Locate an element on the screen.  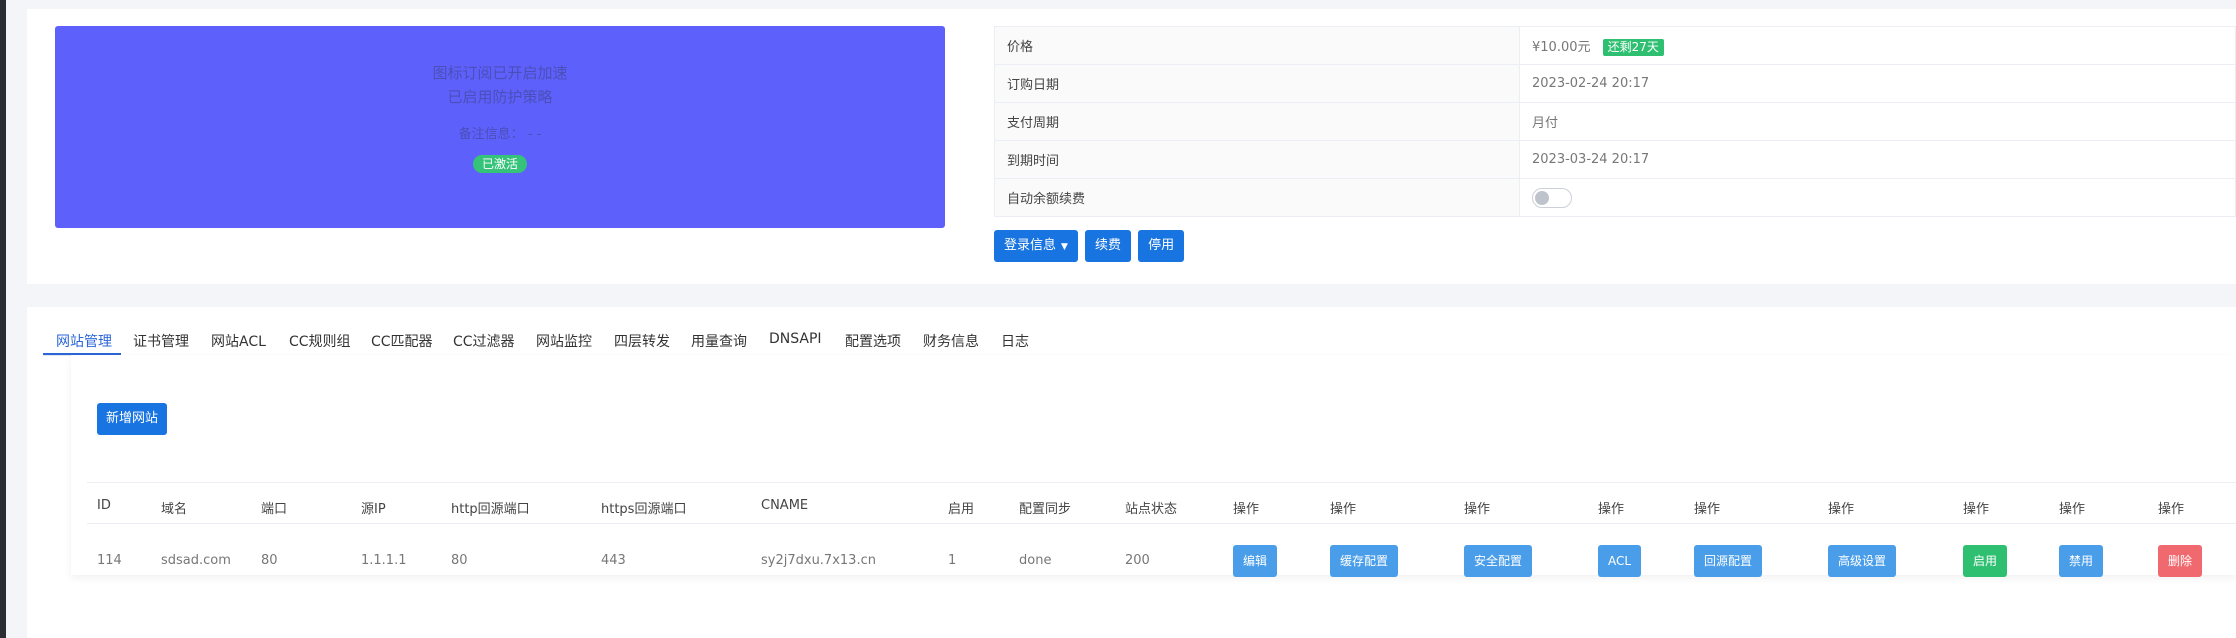
renew-button: 续费 is located at coordinates (1108, 246).